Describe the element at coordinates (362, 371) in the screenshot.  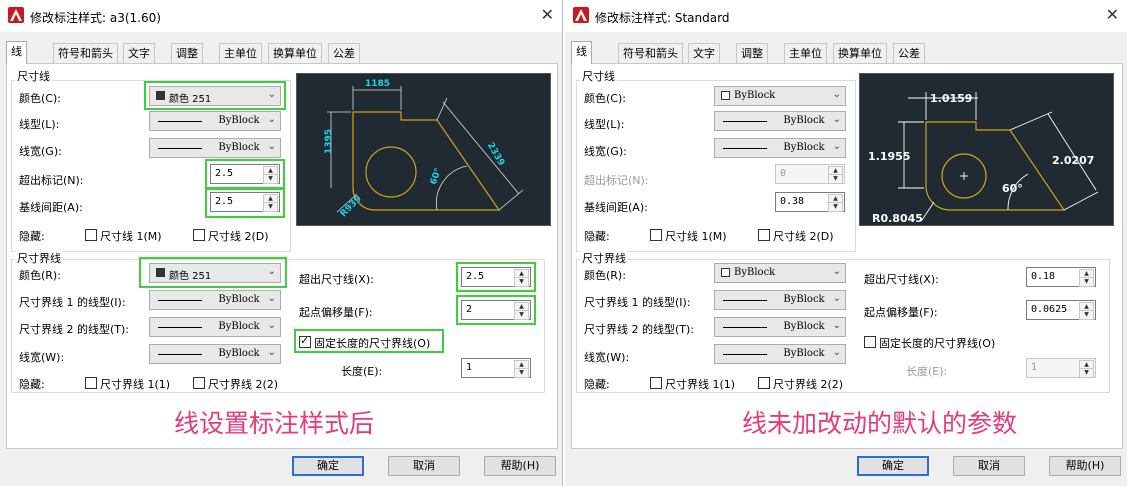
I see `fixed-length-label: 长度(E):` at that location.